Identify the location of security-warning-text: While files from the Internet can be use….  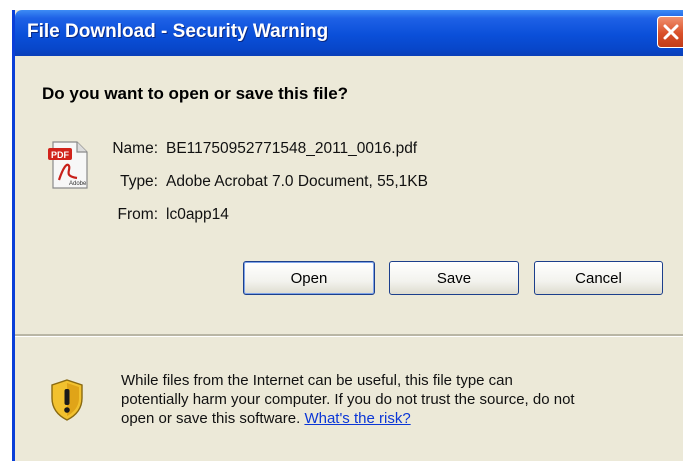
(401, 399).